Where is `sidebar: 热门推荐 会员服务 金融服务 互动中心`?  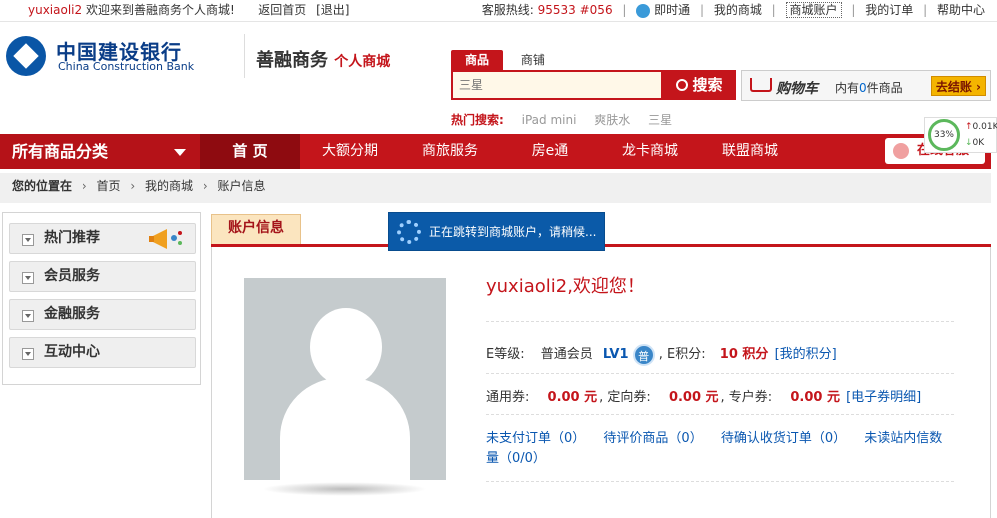 sidebar: 热门推荐 会员服务 金融服务 互动中心 is located at coordinates (101, 298).